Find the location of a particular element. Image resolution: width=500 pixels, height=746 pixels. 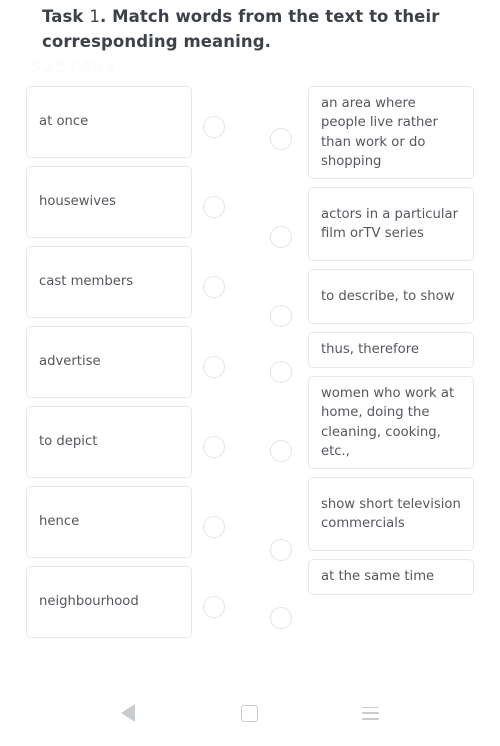

term-card: advertise is located at coordinates (109, 362).